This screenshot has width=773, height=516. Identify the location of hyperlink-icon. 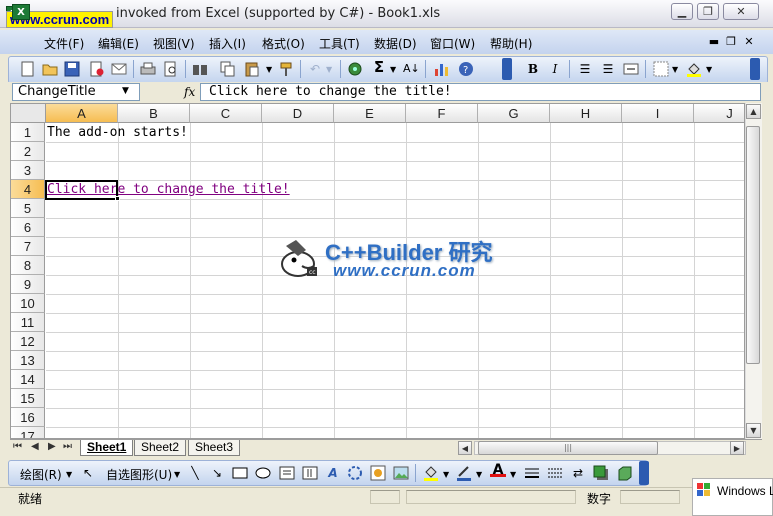
(355, 69).